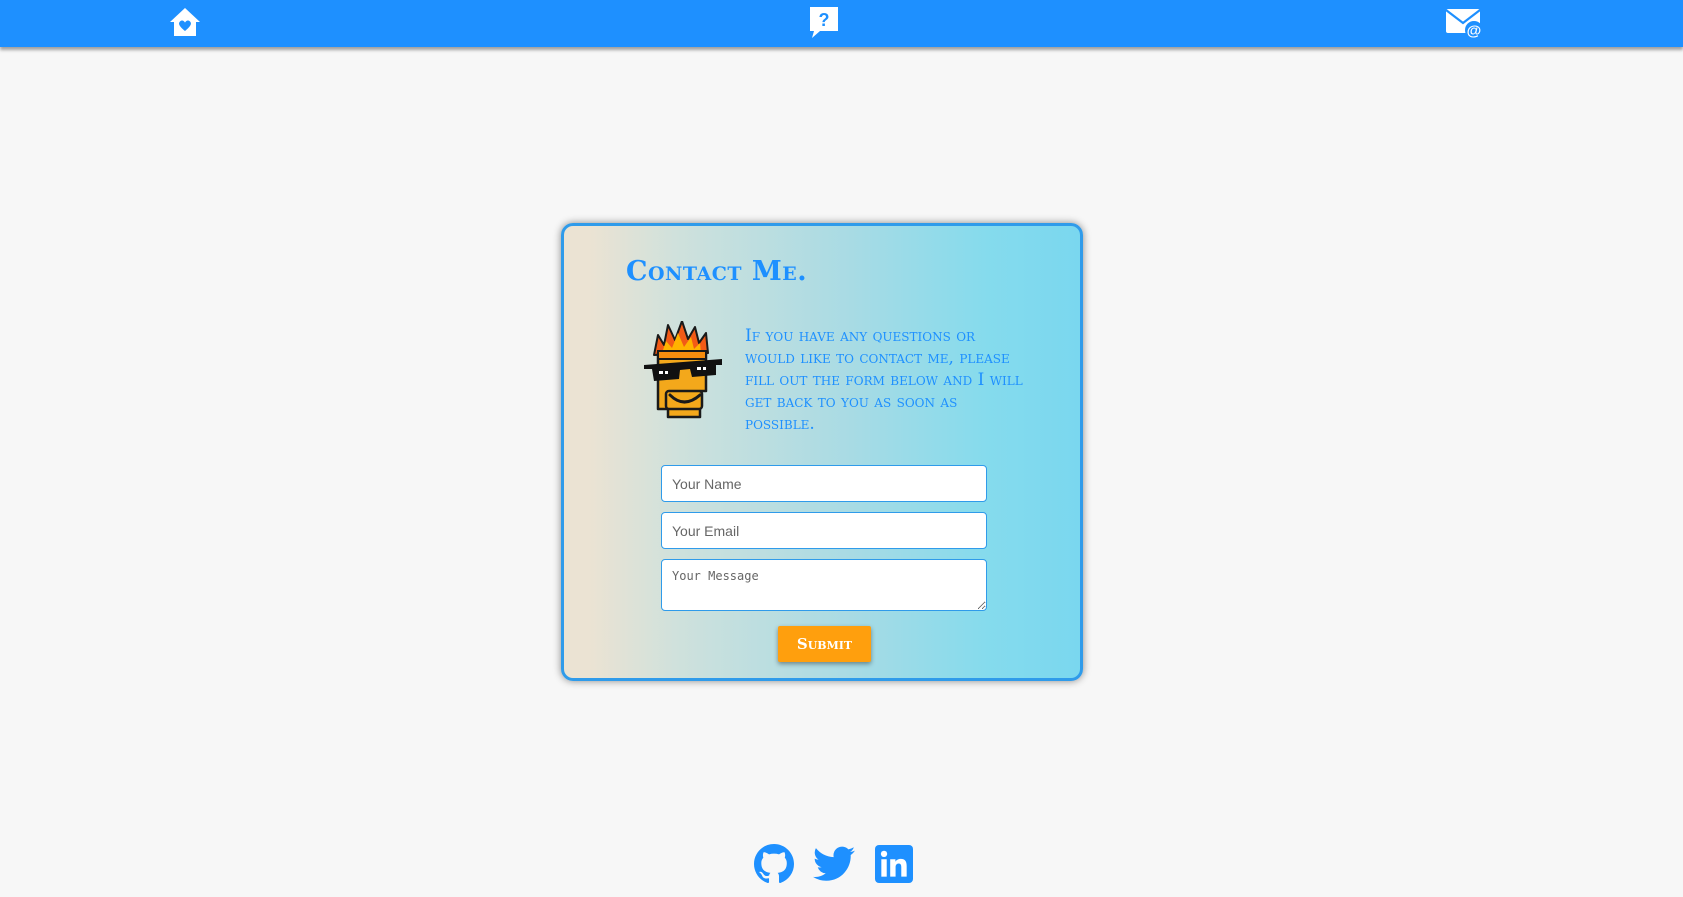  Describe the element at coordinates (717, 271) in the screenshot. I see `contact-title: Contact Me.` at that location.